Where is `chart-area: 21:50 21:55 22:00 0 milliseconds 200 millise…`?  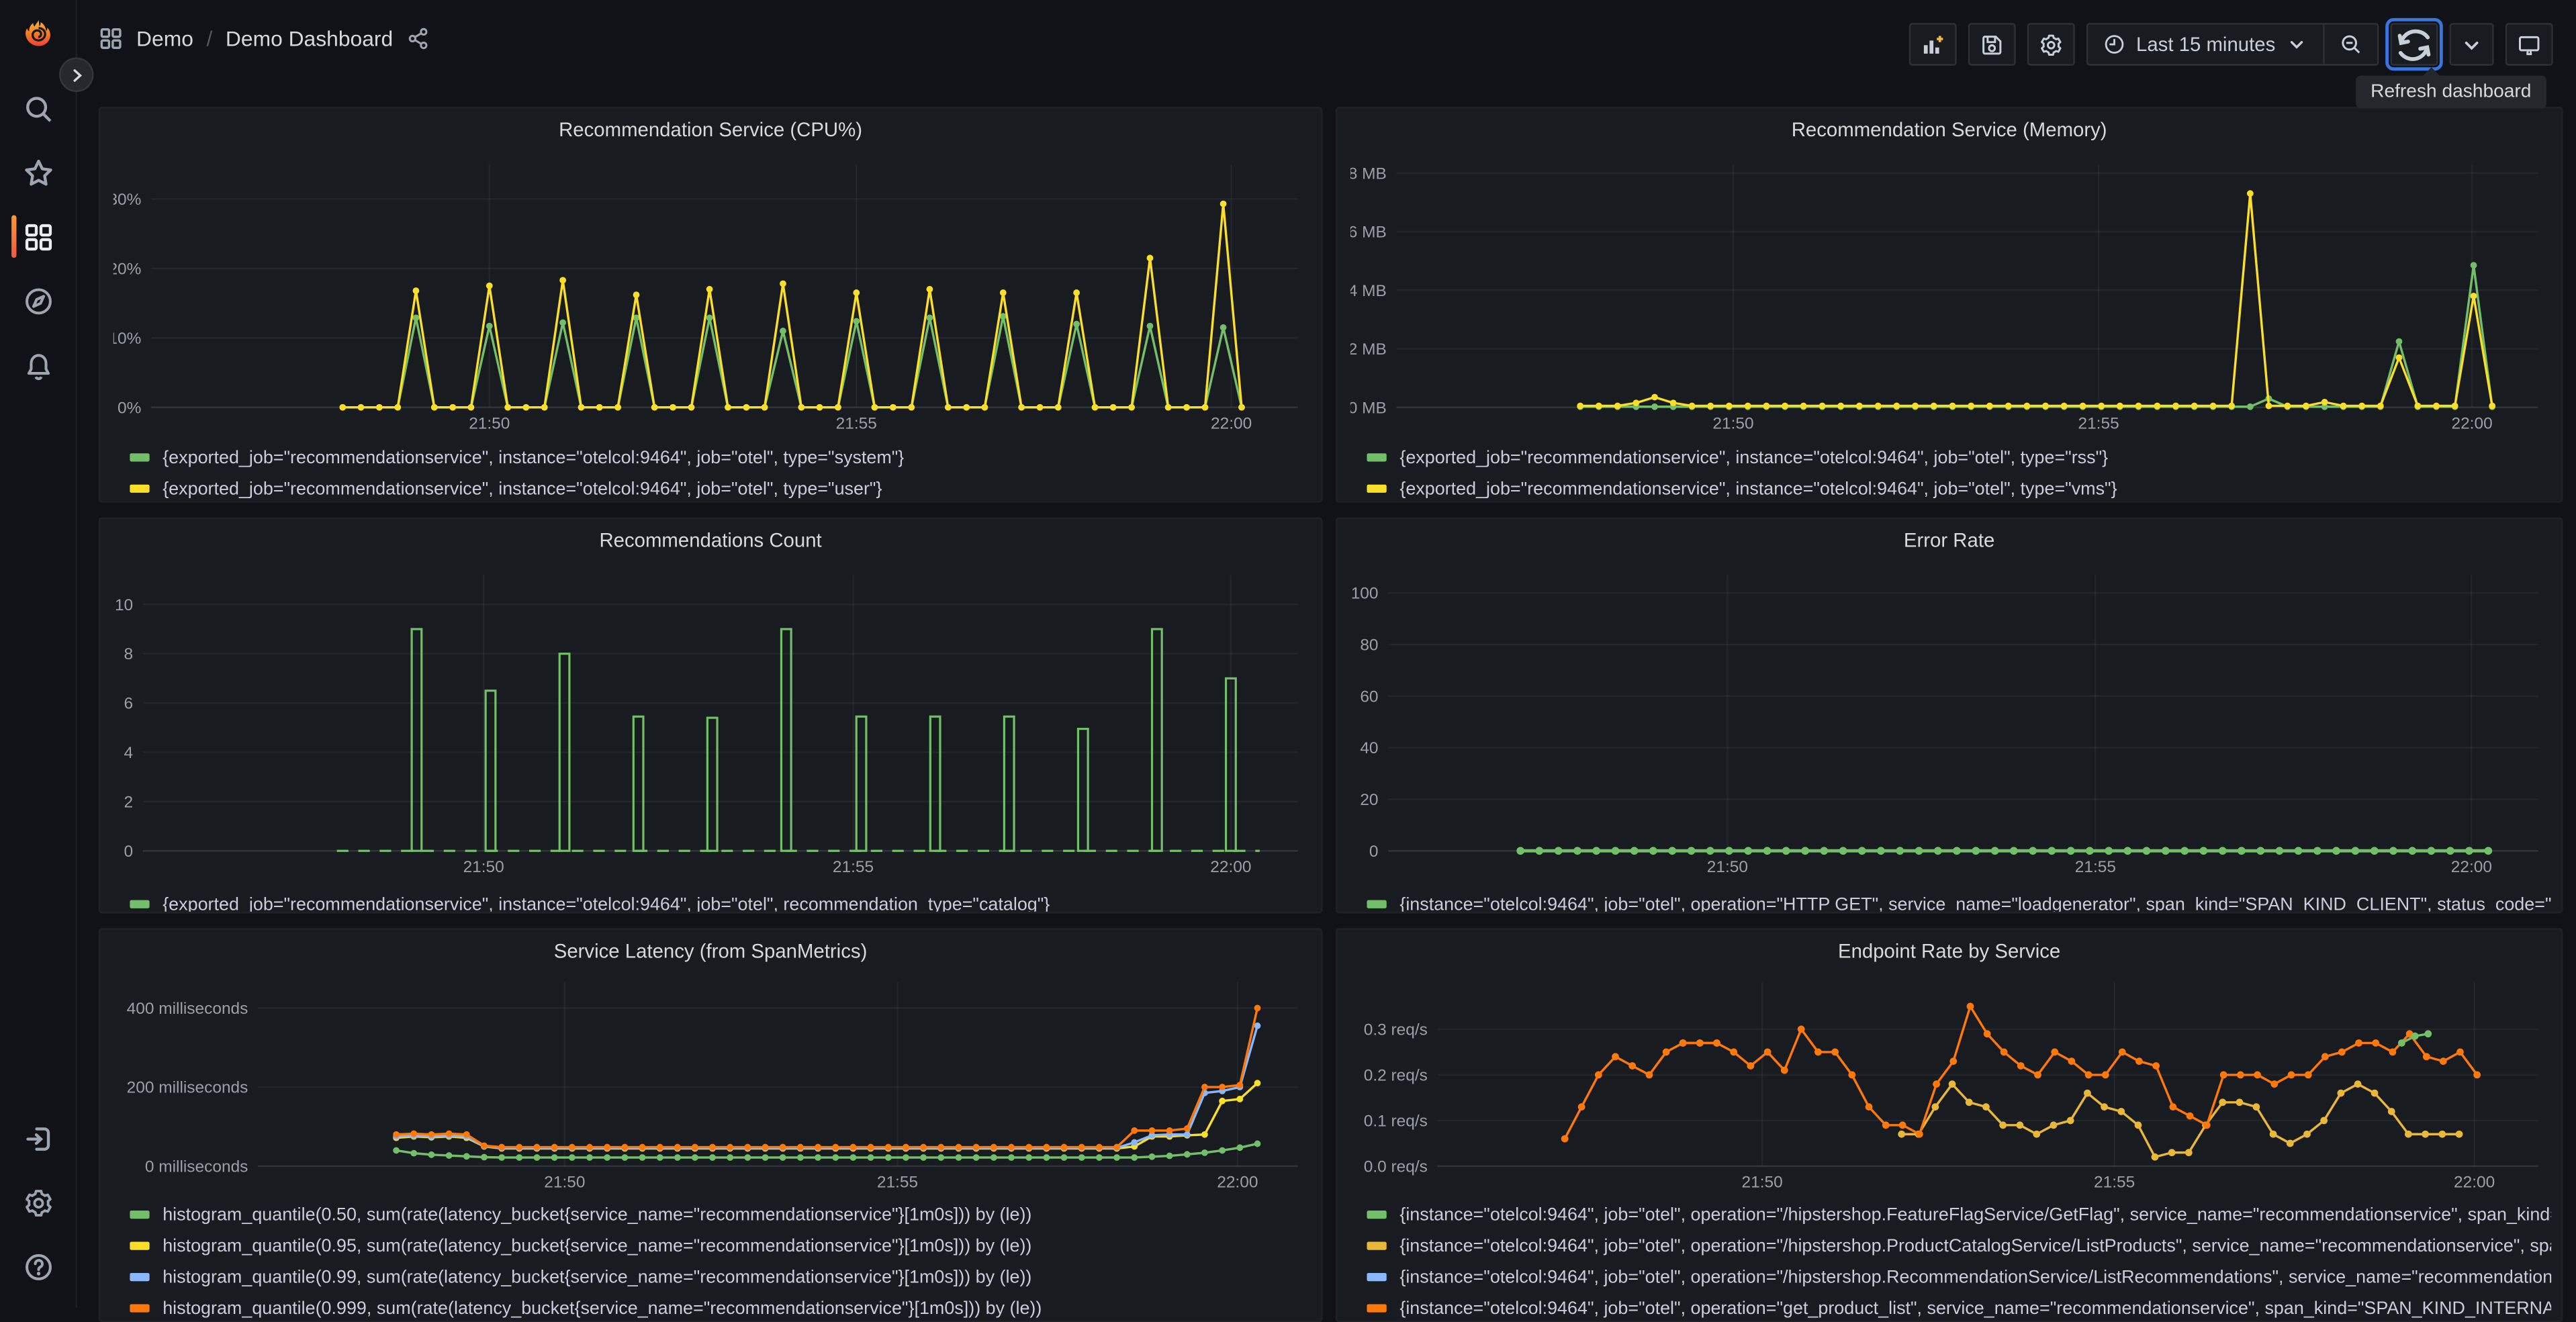 chart-area: 21:50 21:55 22:00 0 milliseconds 200 millise… is located at coordinates (710, 1084).